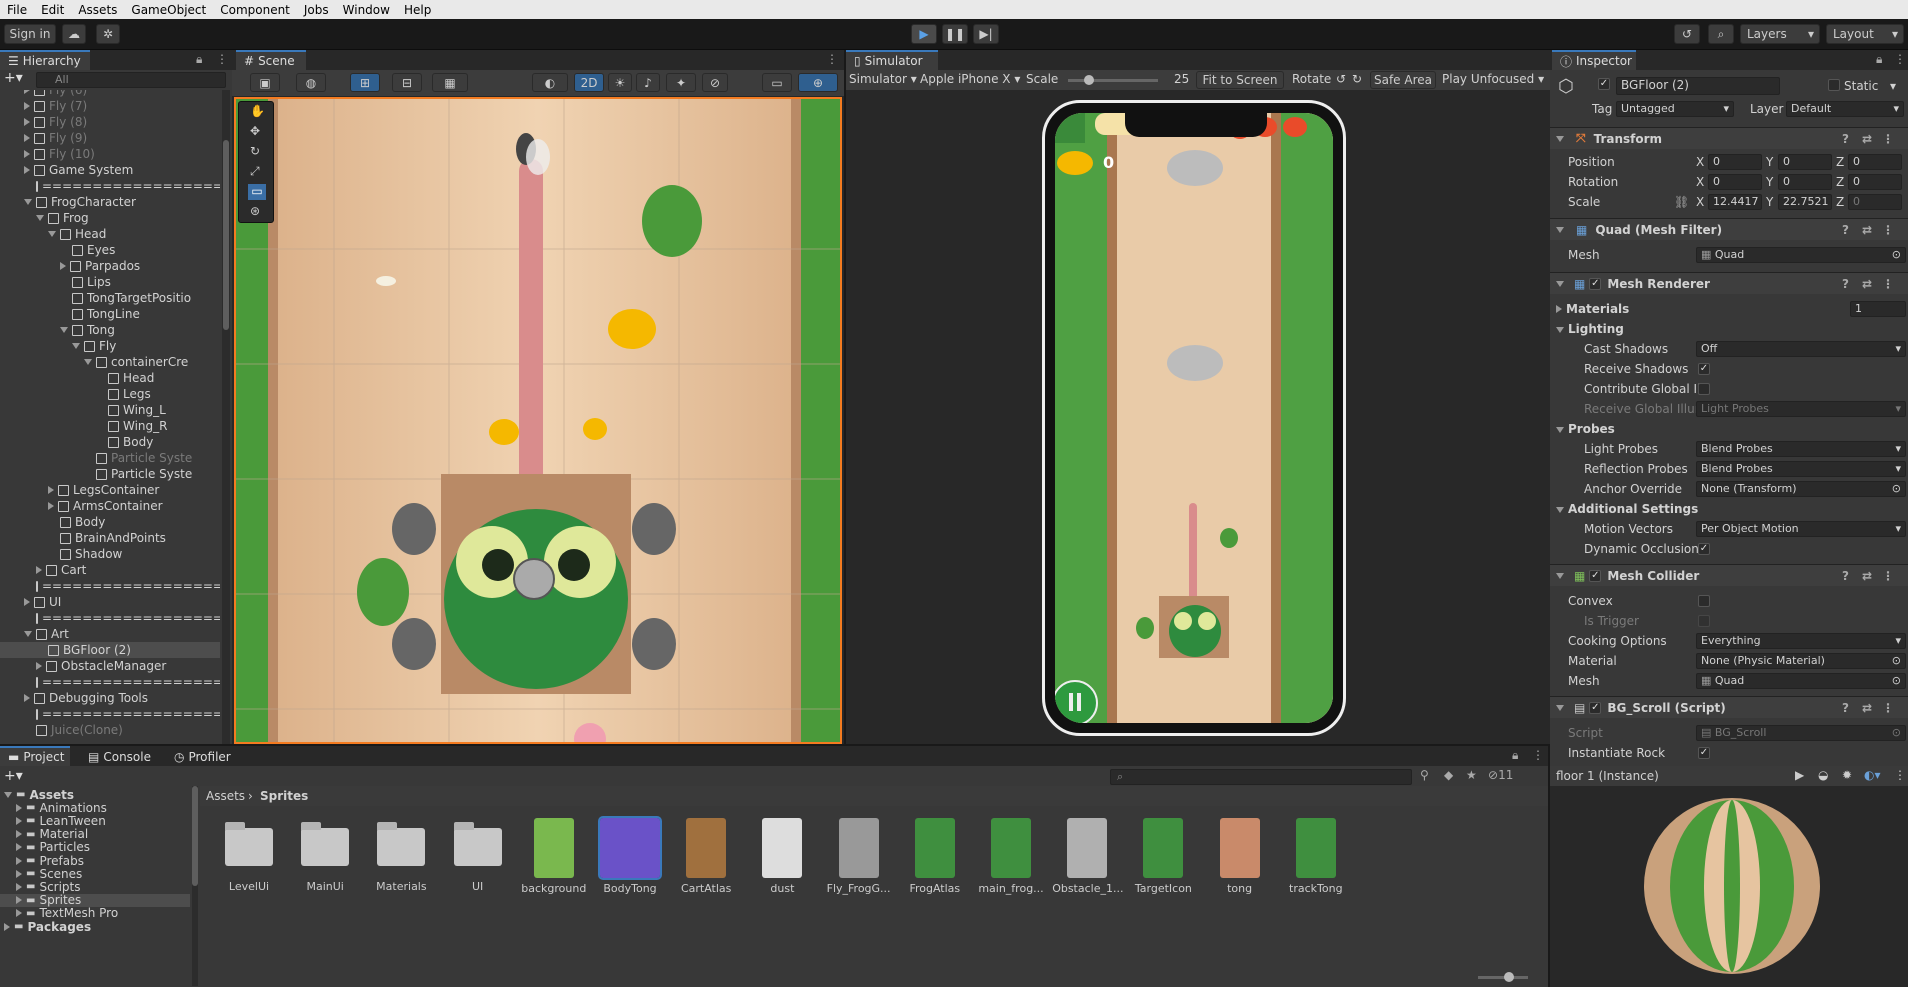 The height and width of the screenshot is (987, 1908). What do you see at coordinates (195, 886) in the screenshot?
I see `tree-scrollbar` at bounding box center [195, 886].